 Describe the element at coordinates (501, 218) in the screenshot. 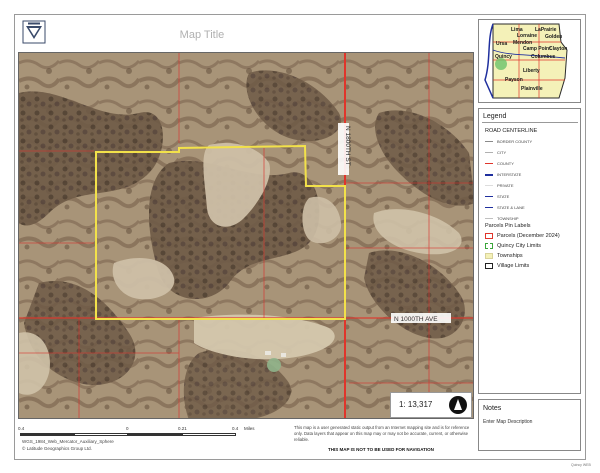

I see `legend-item-township: TOWNSHIP` at that location.